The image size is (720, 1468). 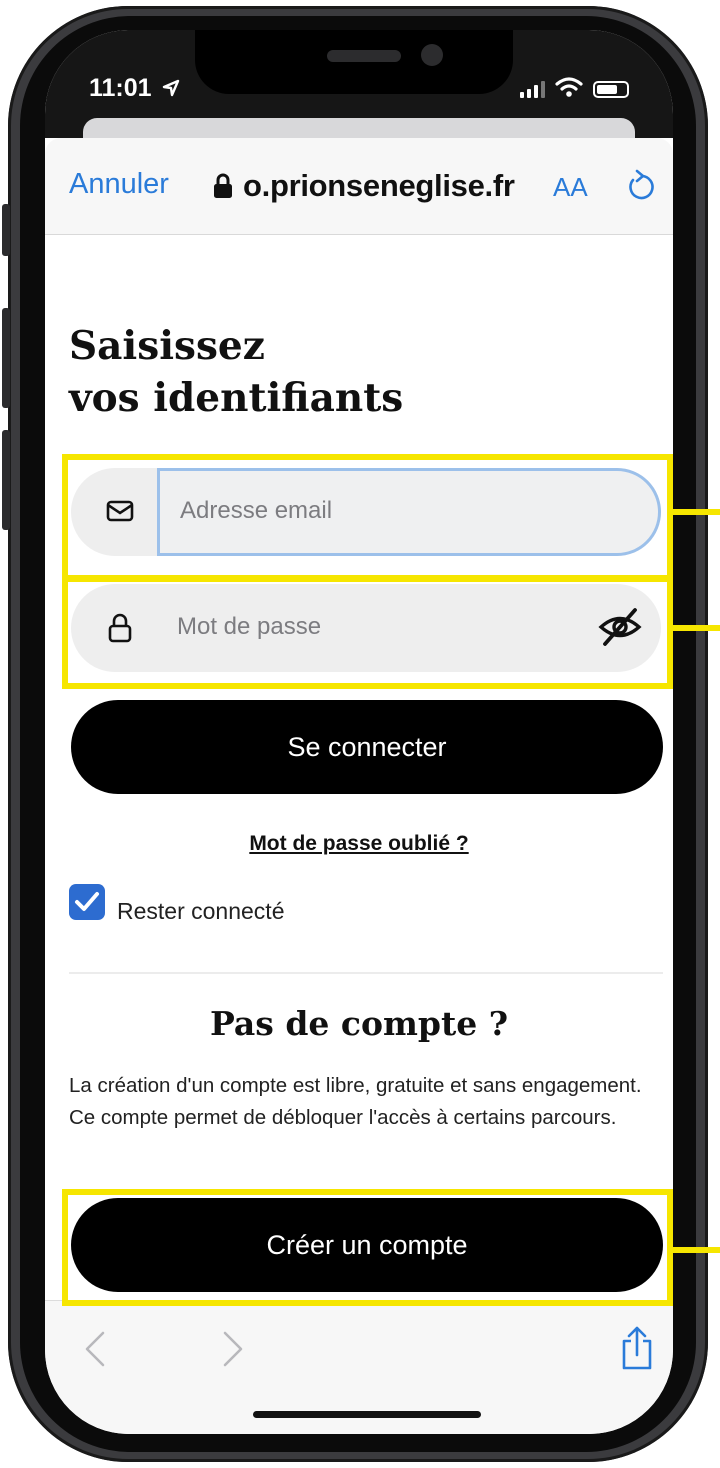 What do you see at coordinates (167, 346) in the screenshot?
I see `page-title-line1: Saisissez` at bounding box center [167, 346].